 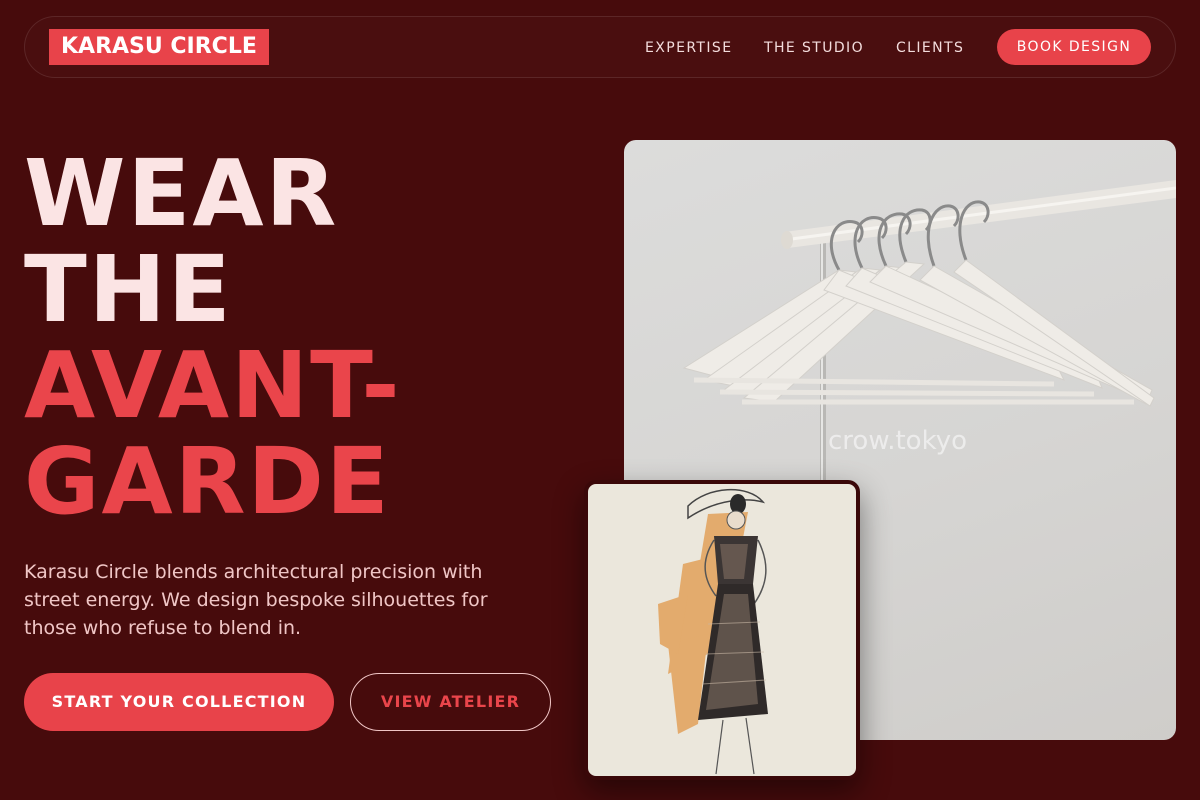 What do you see at coordinates (128, 289) in the screenshot?
I see `hero-title-line-2: THE` at bounding box center [128, 289].